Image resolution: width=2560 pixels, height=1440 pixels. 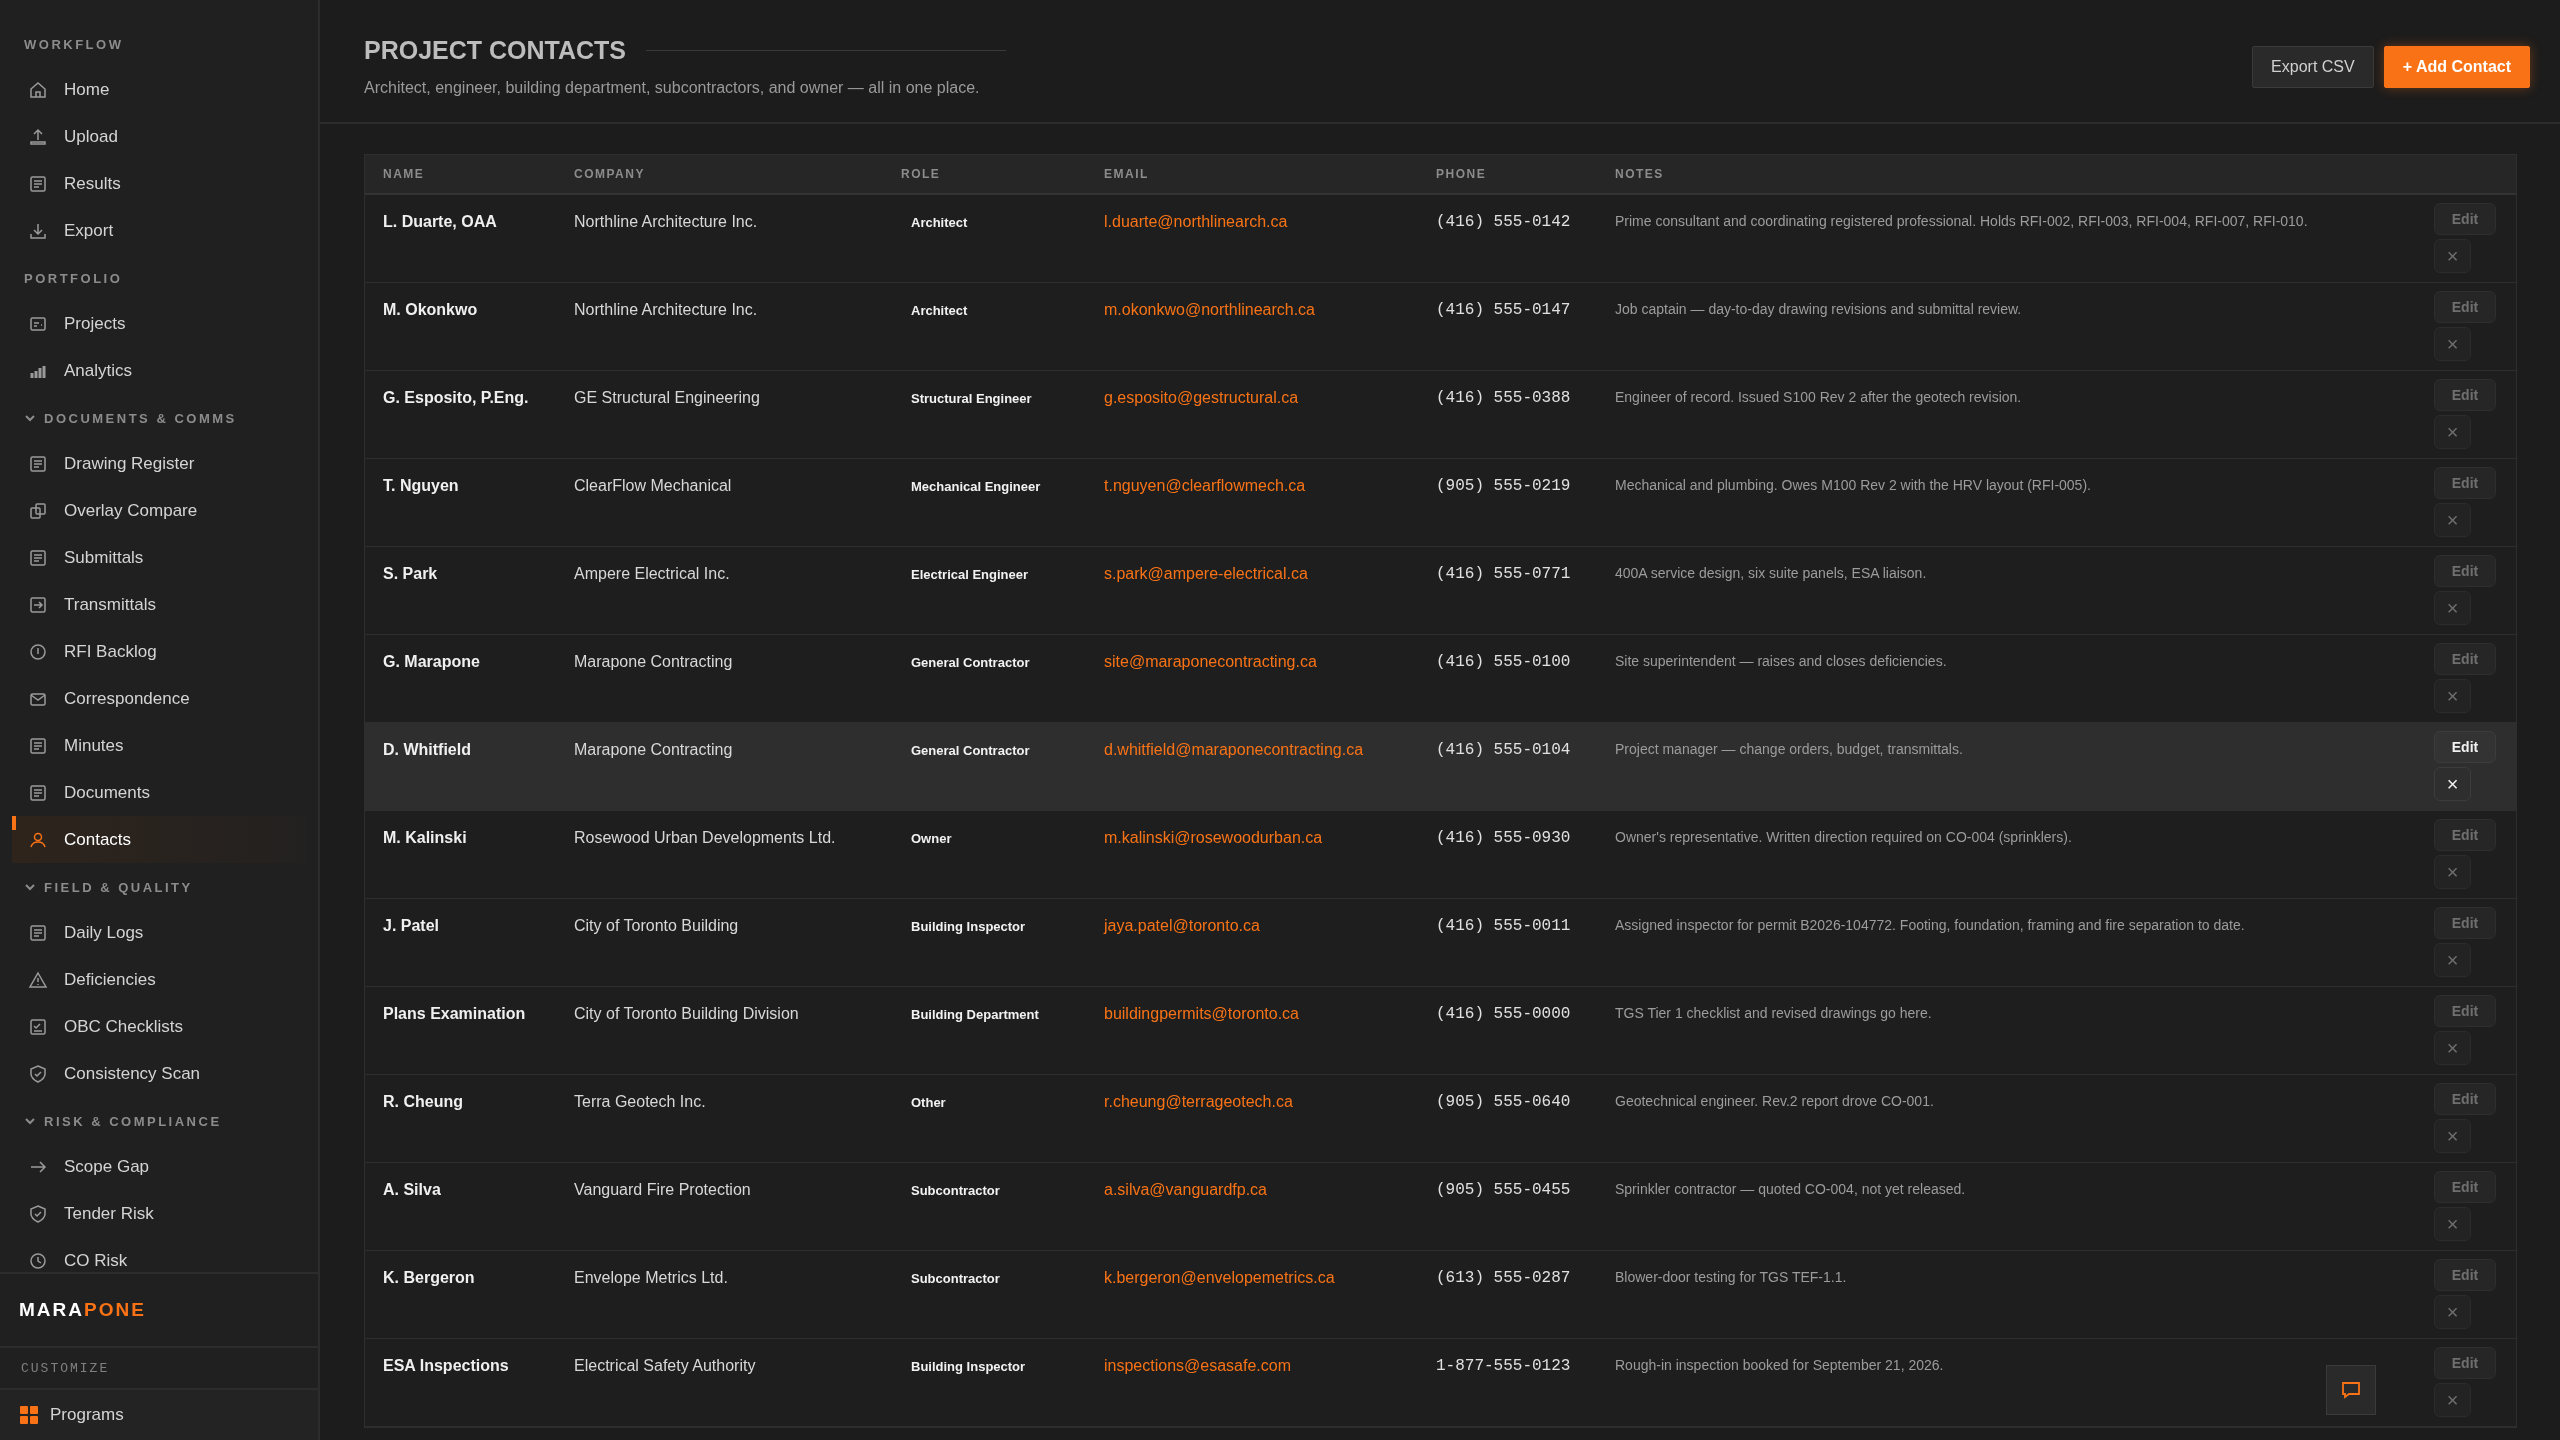 What do you see at coordinates (159, 370) in the screenshot?
I see `nav-item: Analytics` at bounding box center [159, 370].